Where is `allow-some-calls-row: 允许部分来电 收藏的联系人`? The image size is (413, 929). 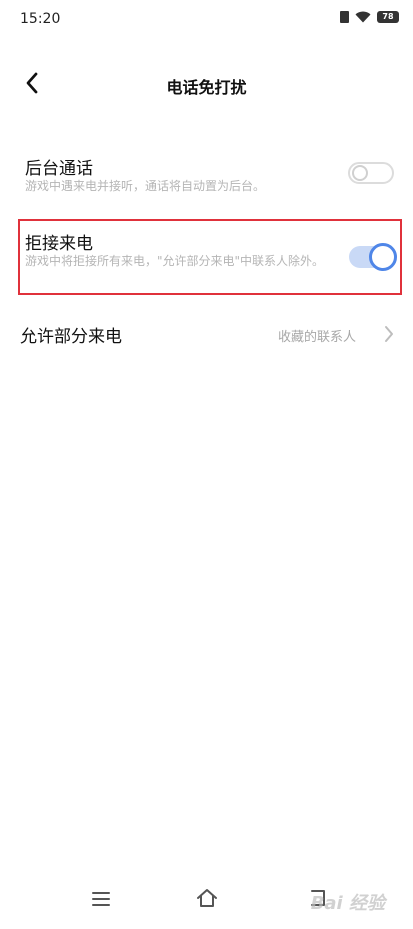 allow-some-calls-row: 允许部分来电 收藏的联系人 is located at coordinates (206, 334).